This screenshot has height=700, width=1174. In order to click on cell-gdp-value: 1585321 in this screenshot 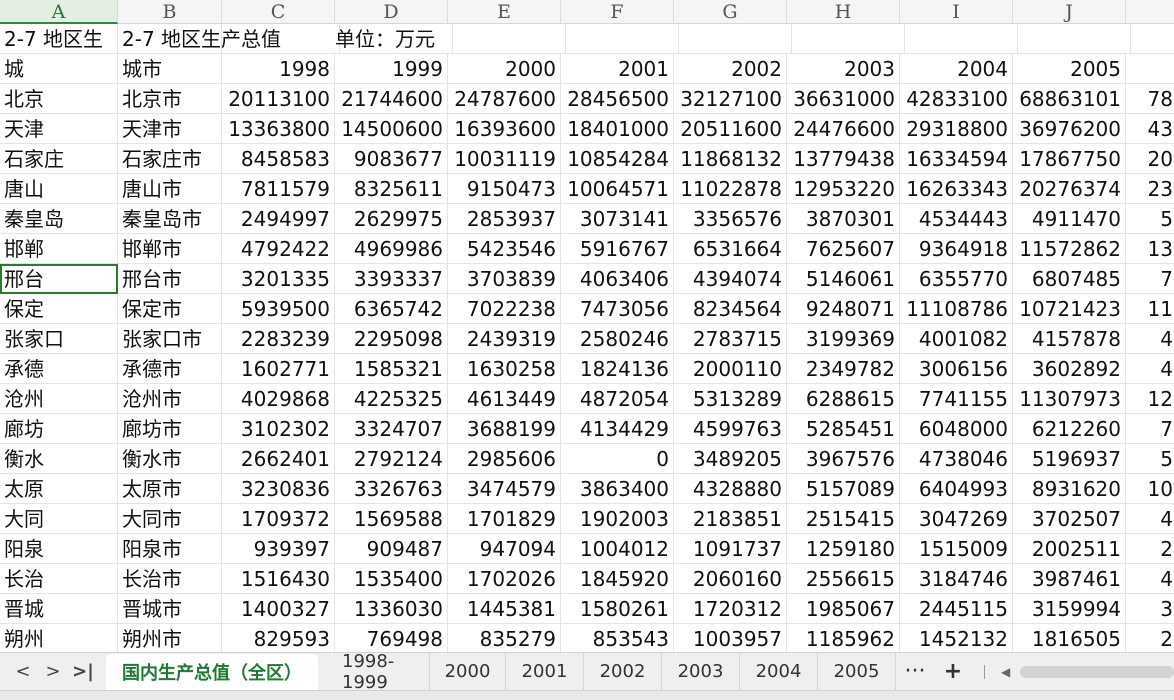, I will do `click(391, 369)`.